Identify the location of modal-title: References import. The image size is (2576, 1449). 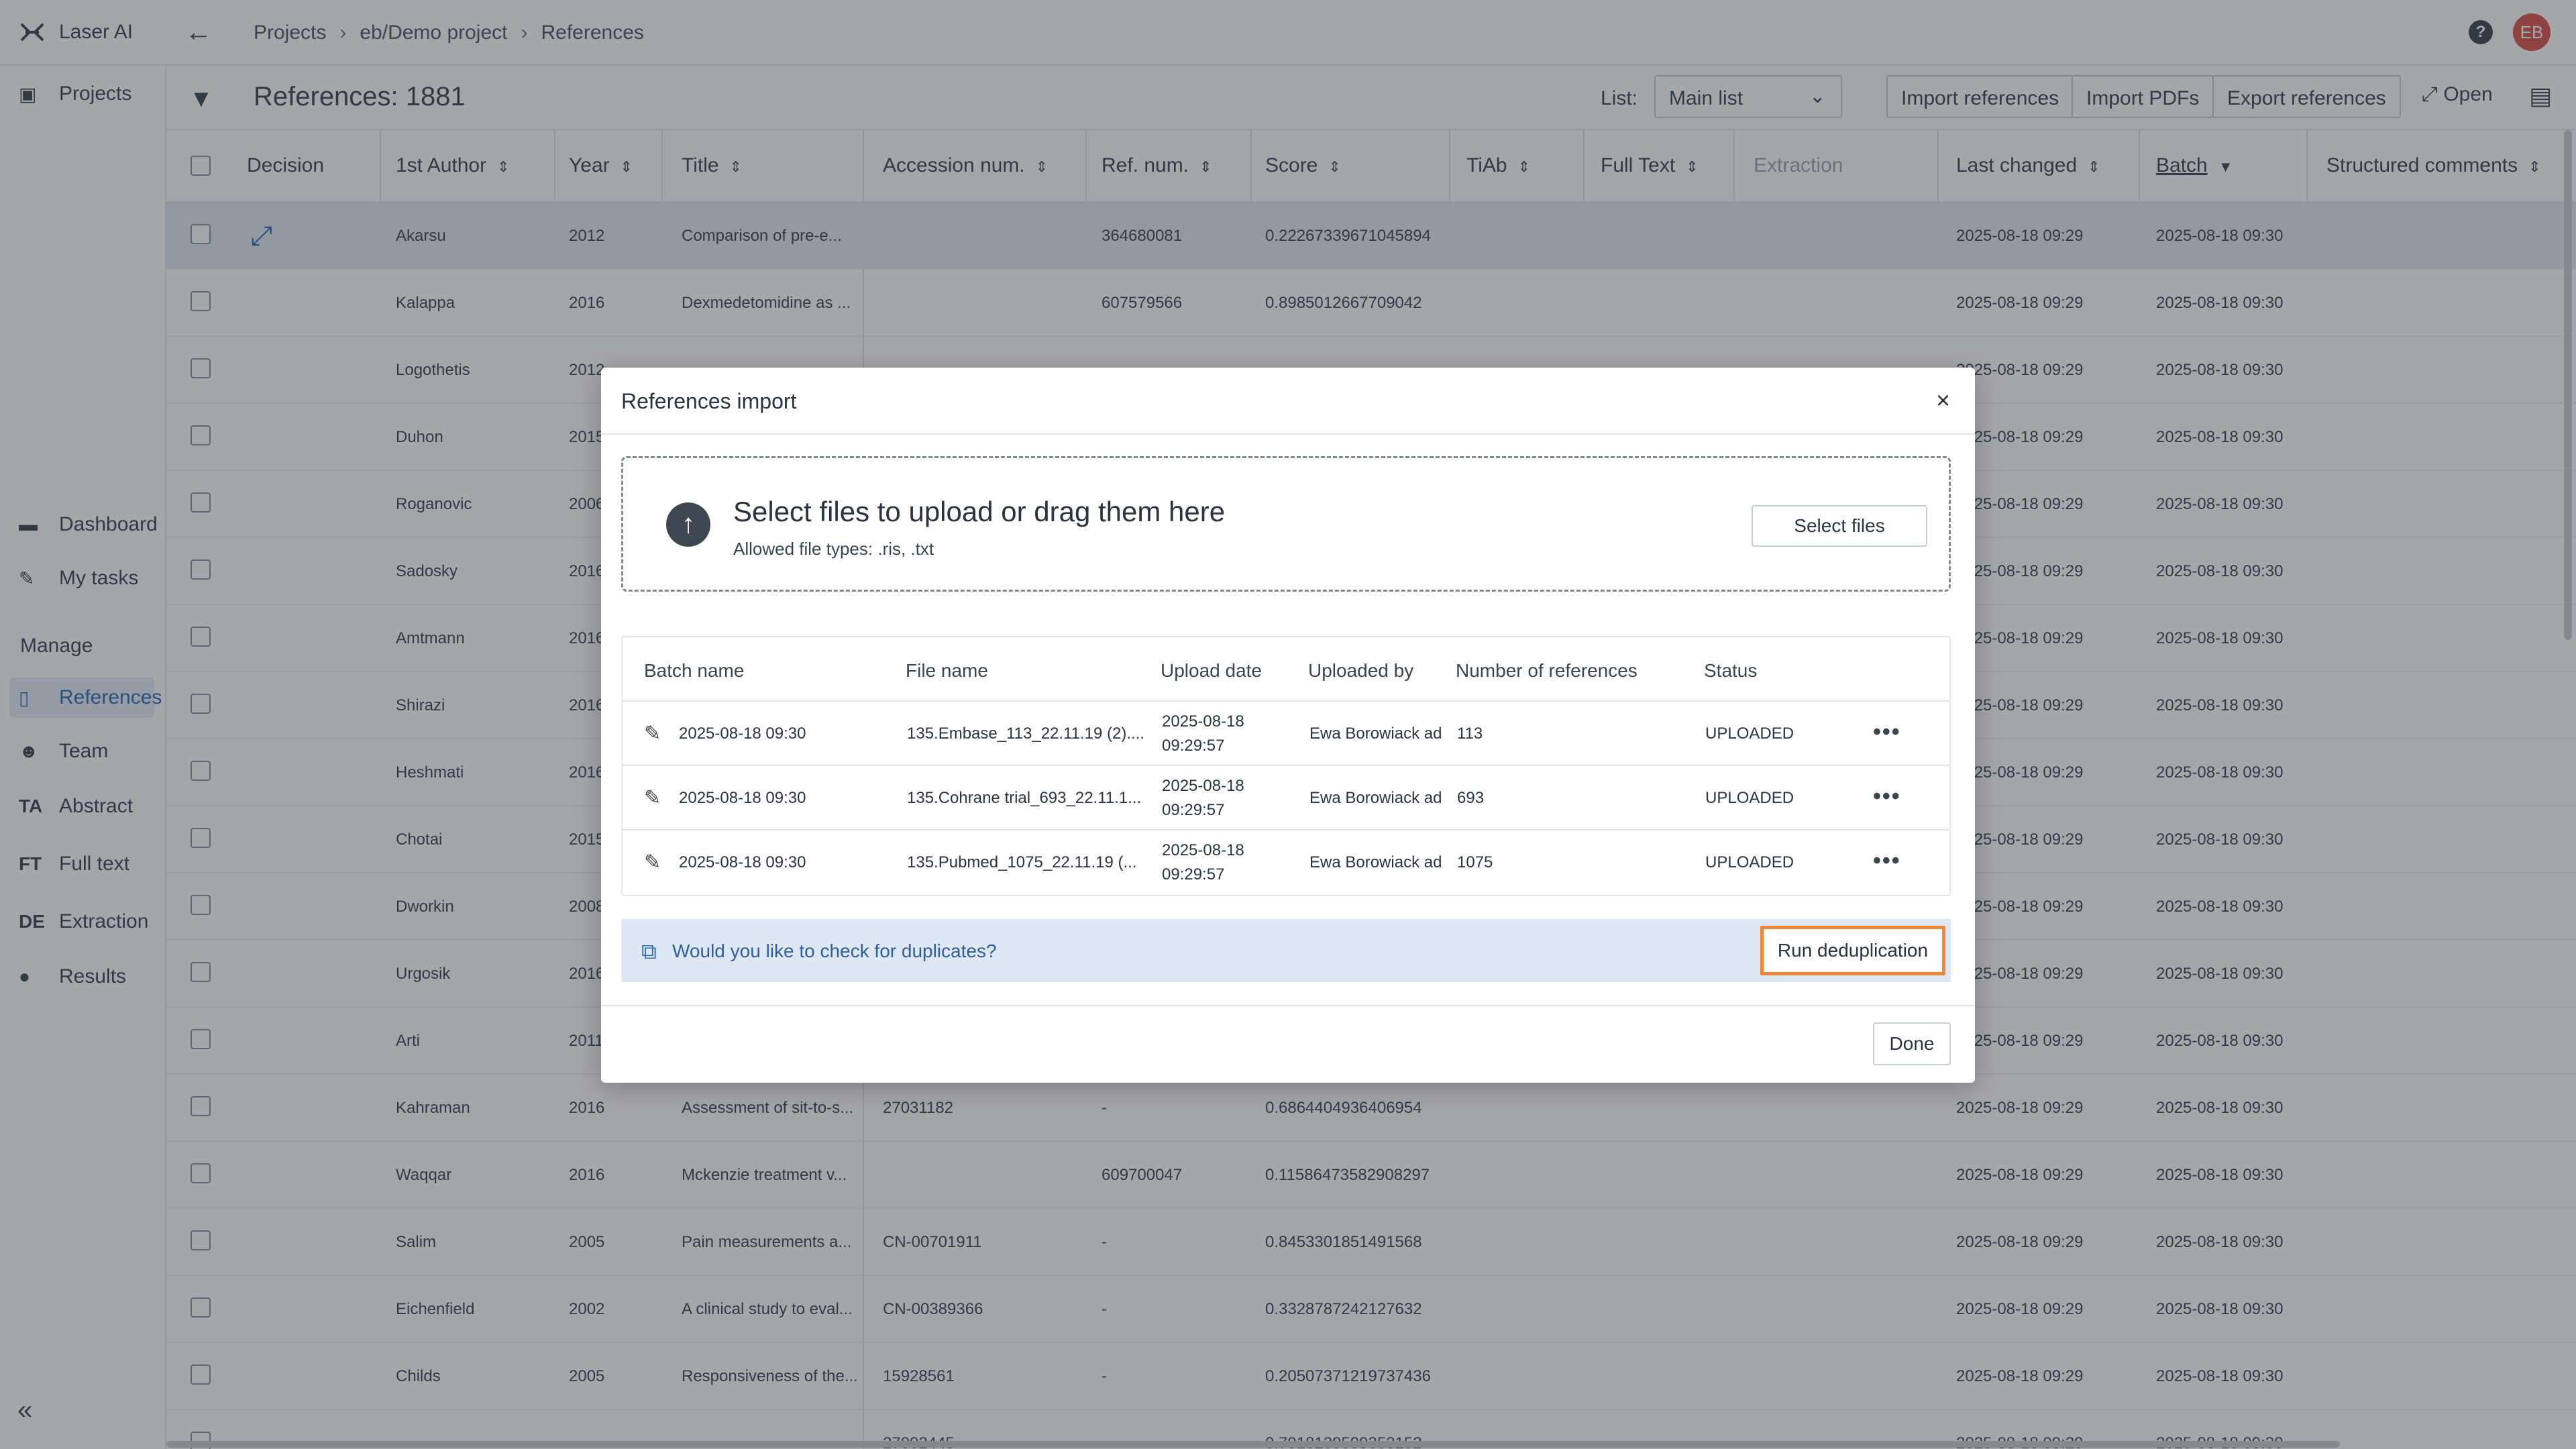
(709, 401).